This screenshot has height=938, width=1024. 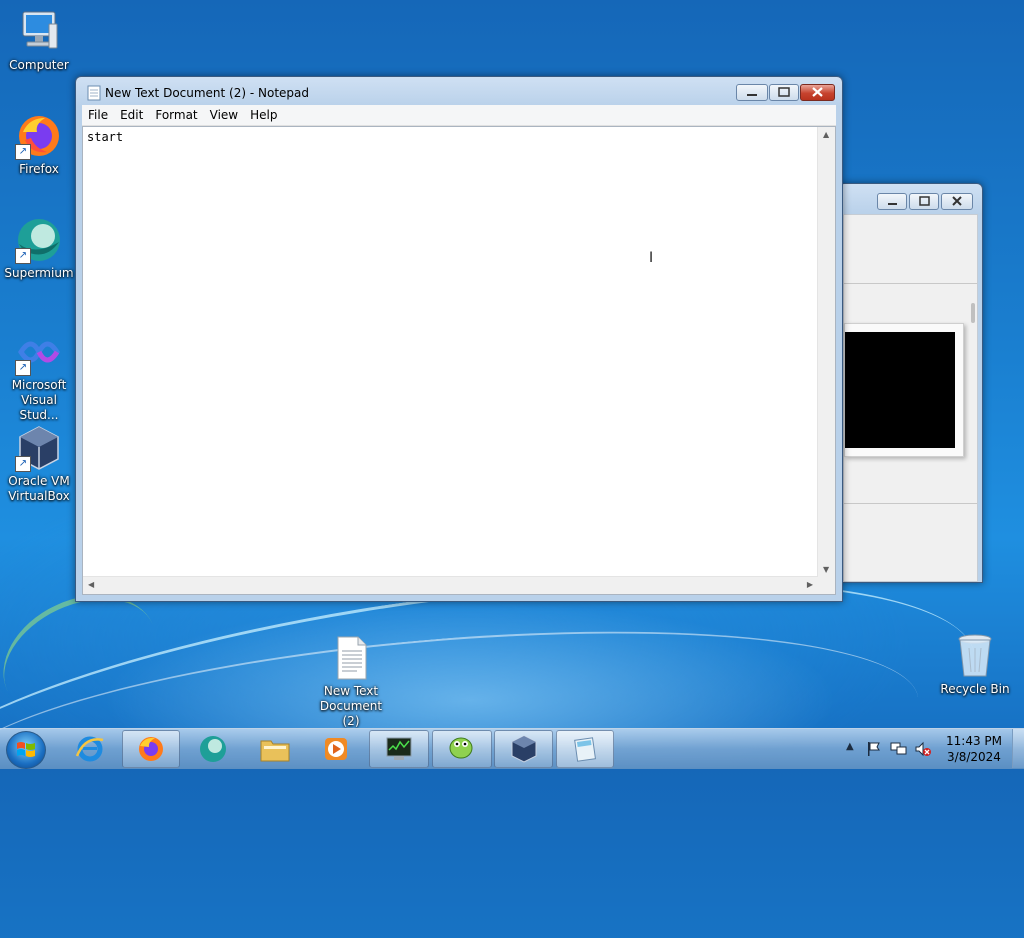 I want to click on horizontal-scrollbar: ◀ ▶, so click(x=450, y=585).